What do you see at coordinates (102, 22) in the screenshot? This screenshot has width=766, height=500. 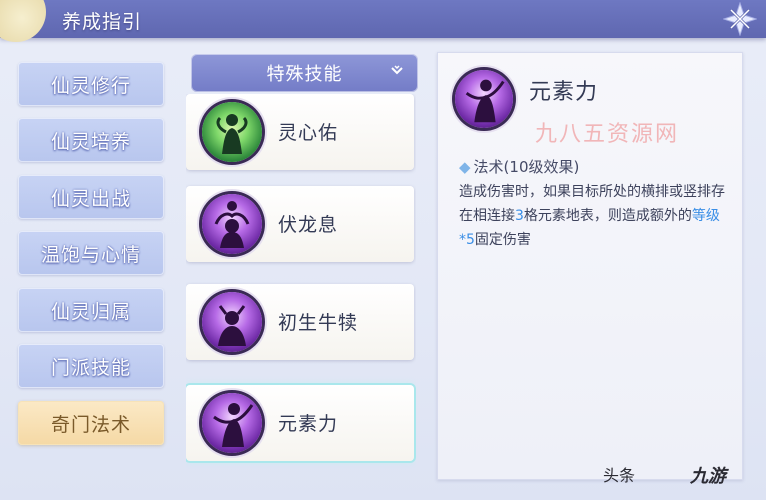 I see `window-title: 养成指引` at bounding box center [102, 22].